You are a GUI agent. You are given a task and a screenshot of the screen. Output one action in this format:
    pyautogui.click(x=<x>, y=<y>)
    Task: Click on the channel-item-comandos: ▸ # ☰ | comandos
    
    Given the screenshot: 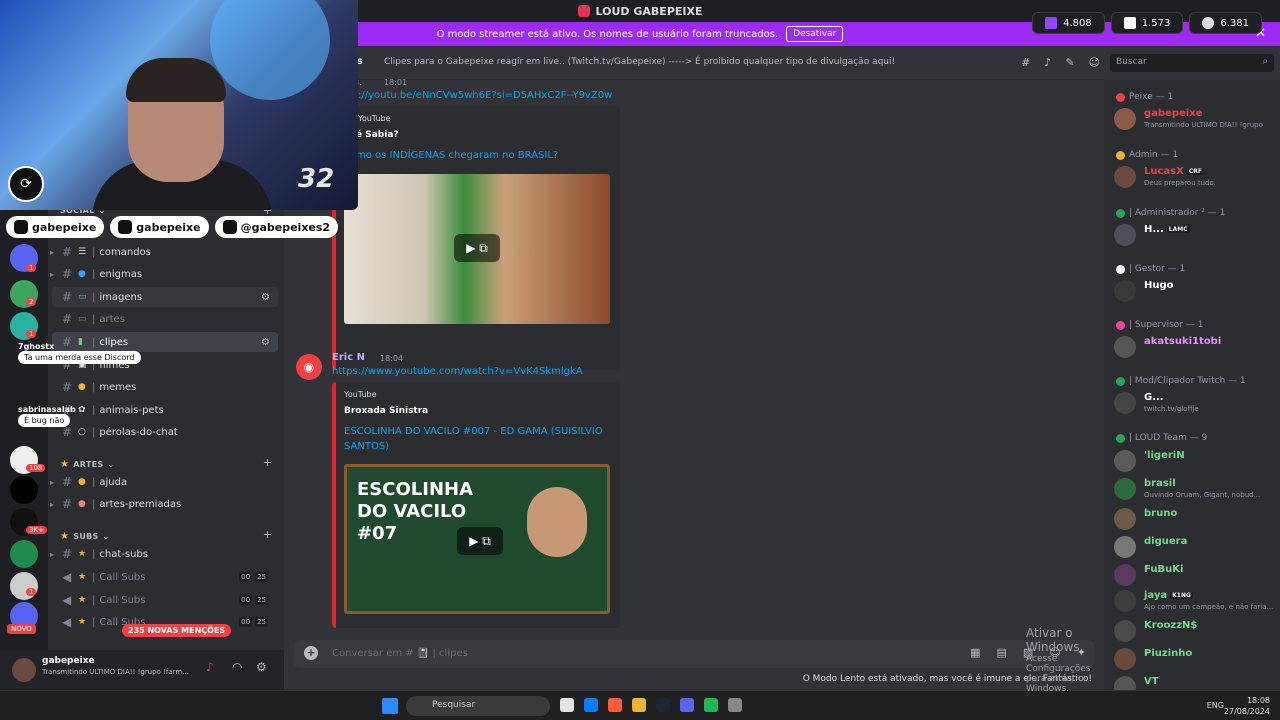 What is the action you would take?
    pyautogui.click(x=164, y=252)
    